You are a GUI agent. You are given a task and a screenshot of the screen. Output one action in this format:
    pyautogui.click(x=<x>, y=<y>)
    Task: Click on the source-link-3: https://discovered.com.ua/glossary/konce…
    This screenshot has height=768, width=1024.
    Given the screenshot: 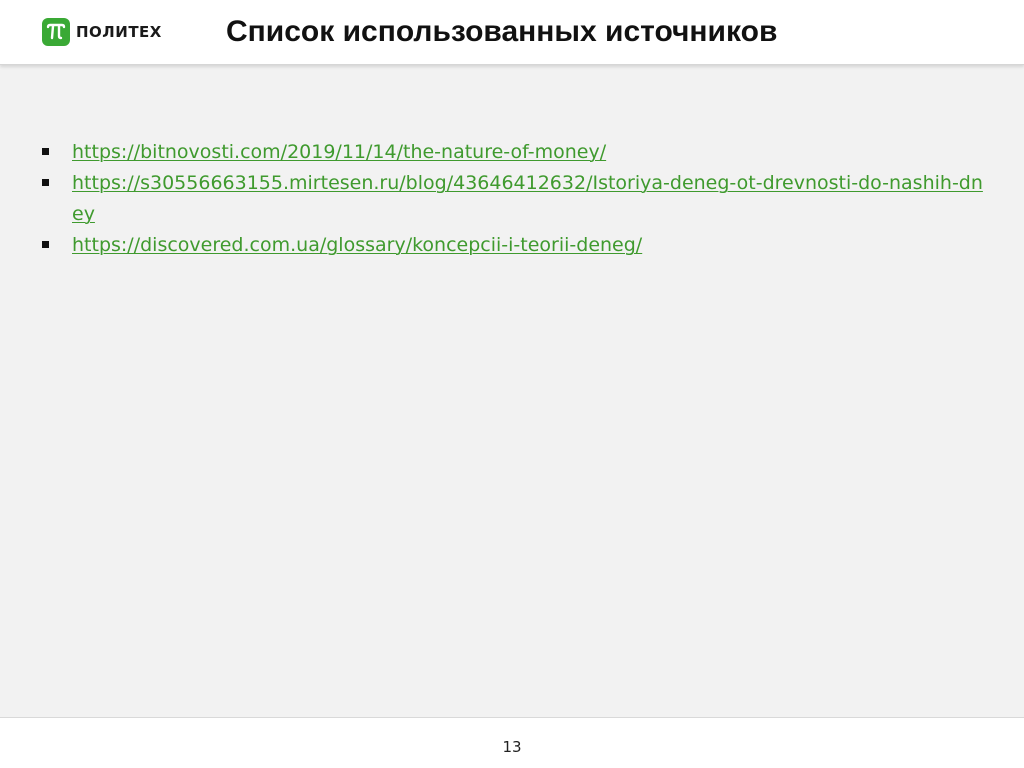 What is the action you would take?
    pyautogui.click(x=357, y=245)
    